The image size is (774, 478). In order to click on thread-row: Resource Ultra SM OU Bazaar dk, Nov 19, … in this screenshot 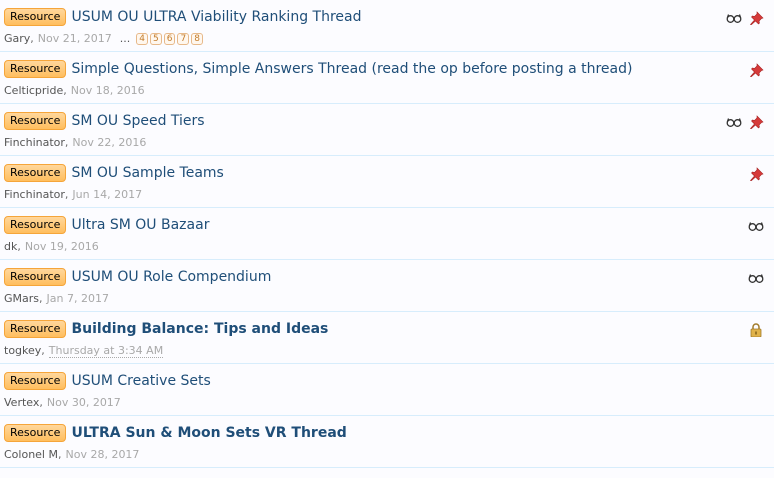, I will do `click(387, 234)`.